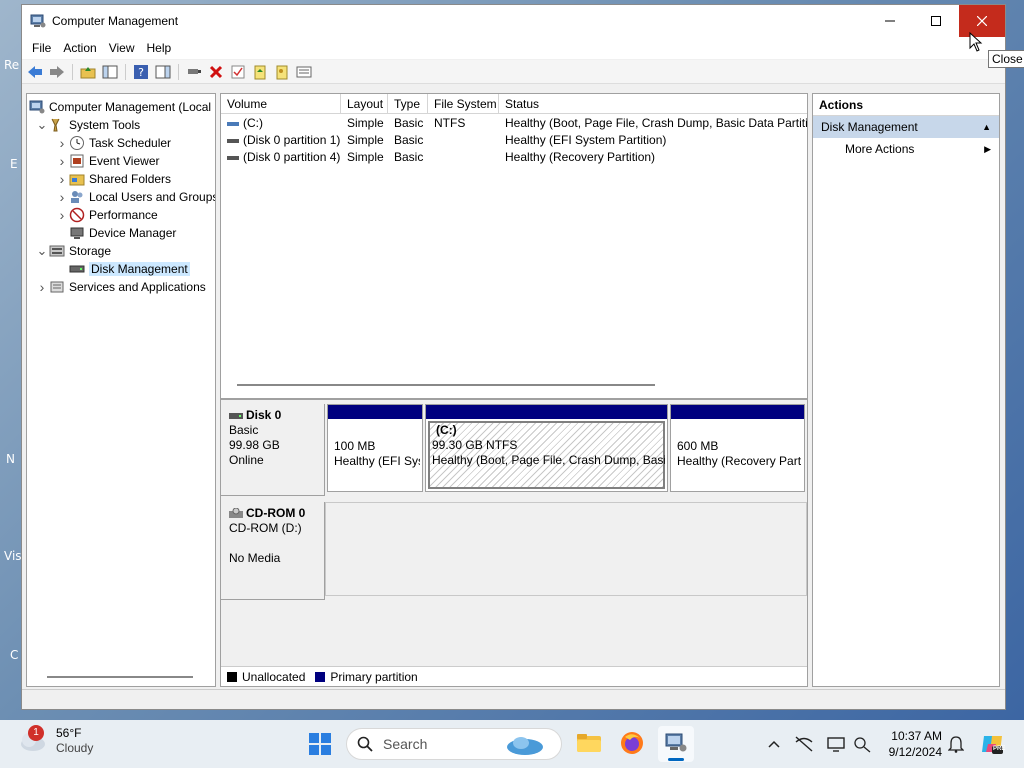 The image size is (1024, 768). Describe the element at coordinates (13, 556) in the screenshot. I see `desktop-icon-label: Vis` at that location.